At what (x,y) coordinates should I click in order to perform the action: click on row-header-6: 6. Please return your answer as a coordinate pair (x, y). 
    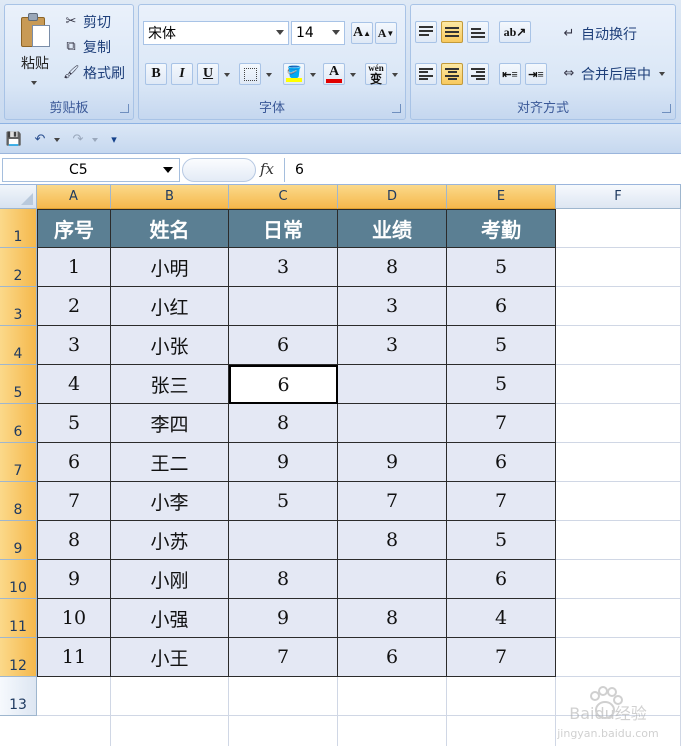
    Looking at the image, I should click on (18, 423).